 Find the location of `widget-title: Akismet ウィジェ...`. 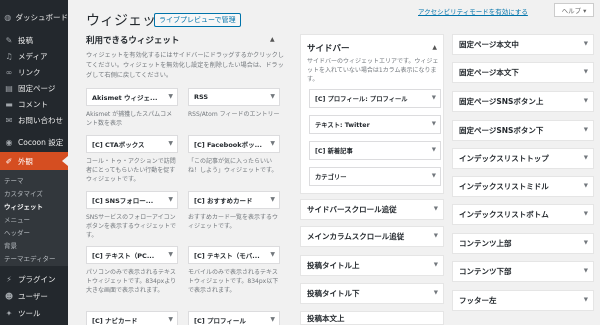

widget-title: Akismet ウィジェ... is located at coordinates (125, 98).